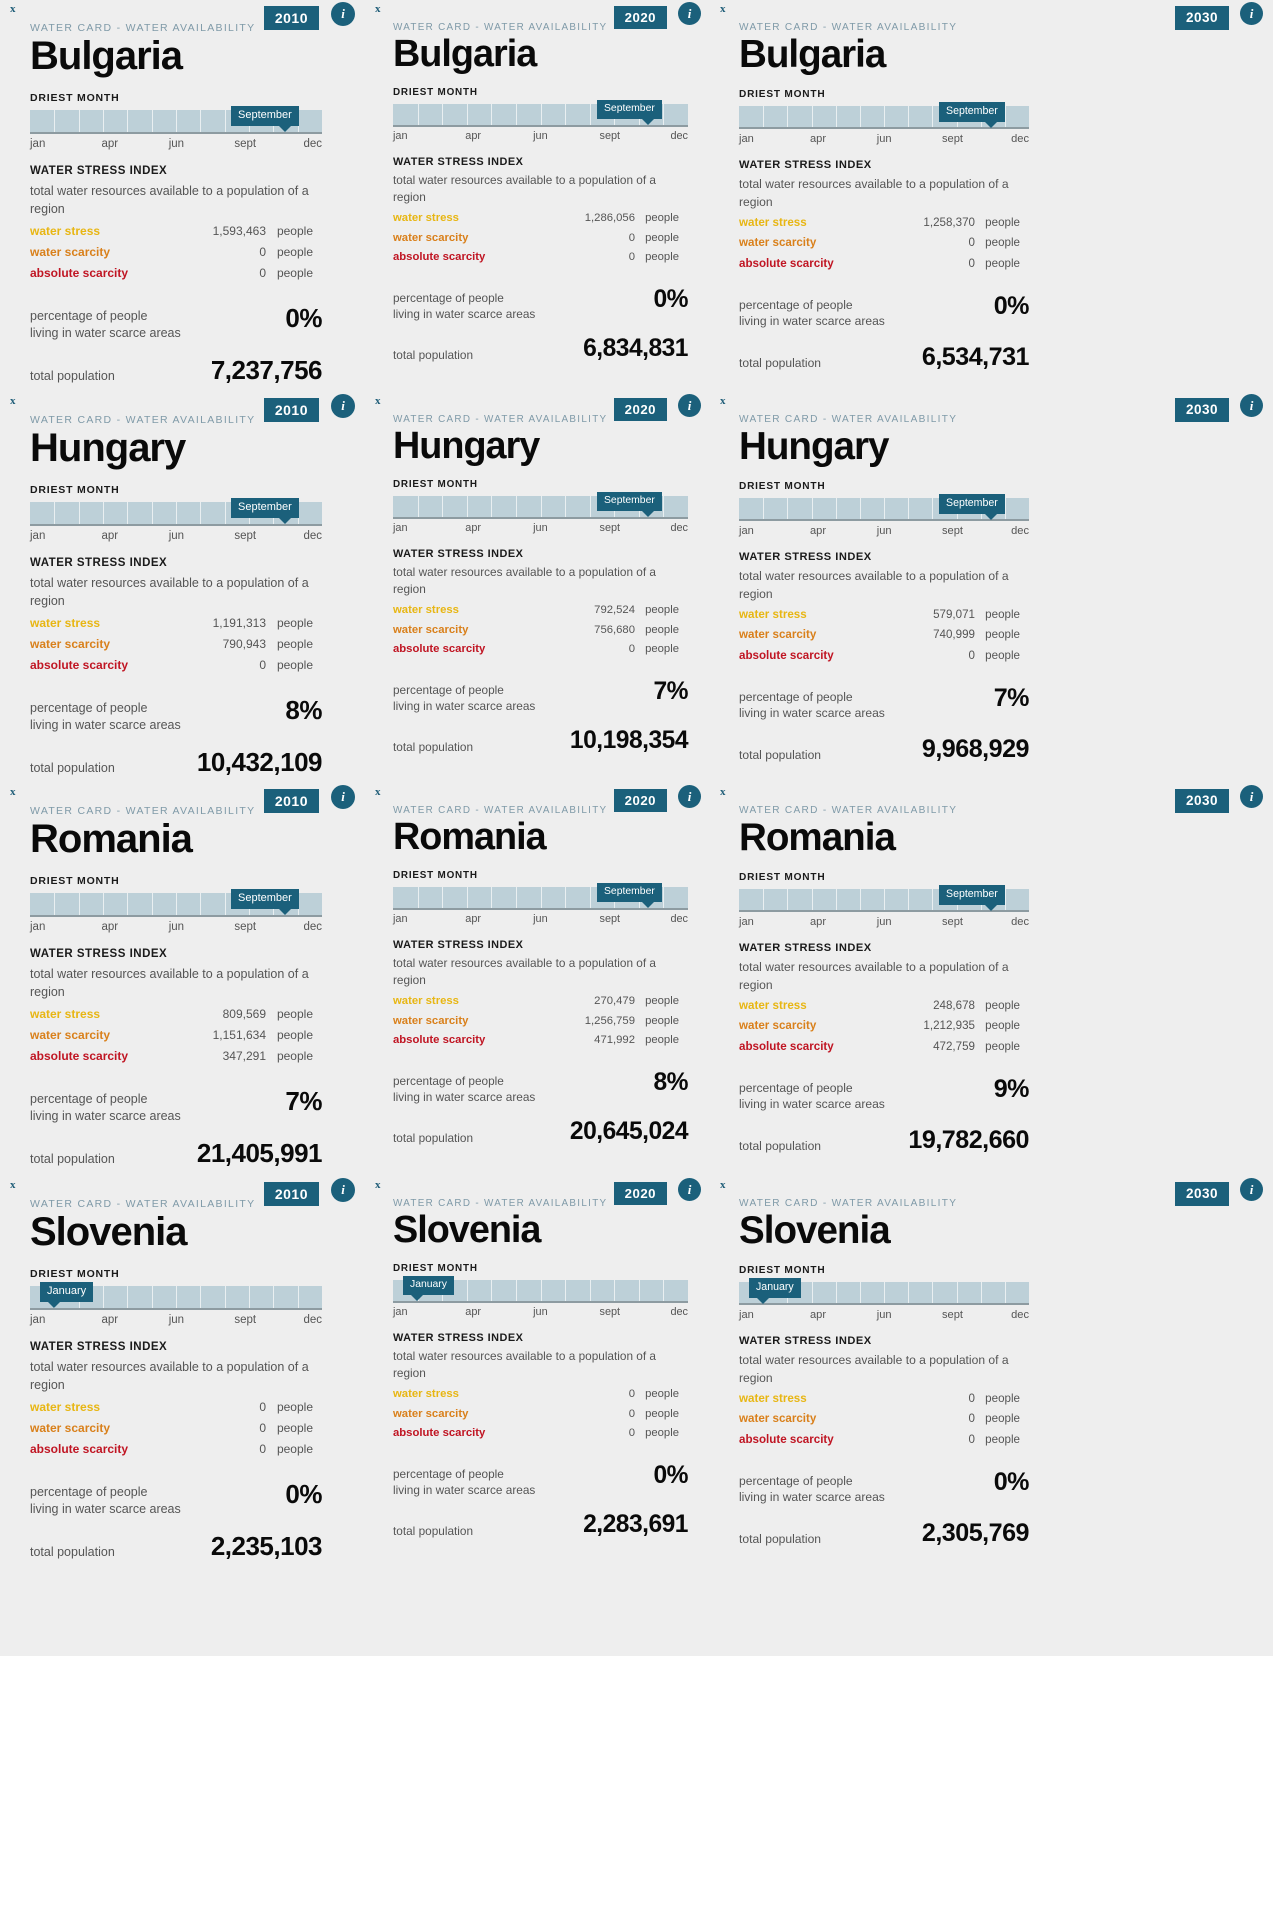 The width and height of the screenshot is (1273, 1908). Describe the element at coordinates (294, 1014) in the screenshot. I see `metric-unit-water-stress: people` at that location.